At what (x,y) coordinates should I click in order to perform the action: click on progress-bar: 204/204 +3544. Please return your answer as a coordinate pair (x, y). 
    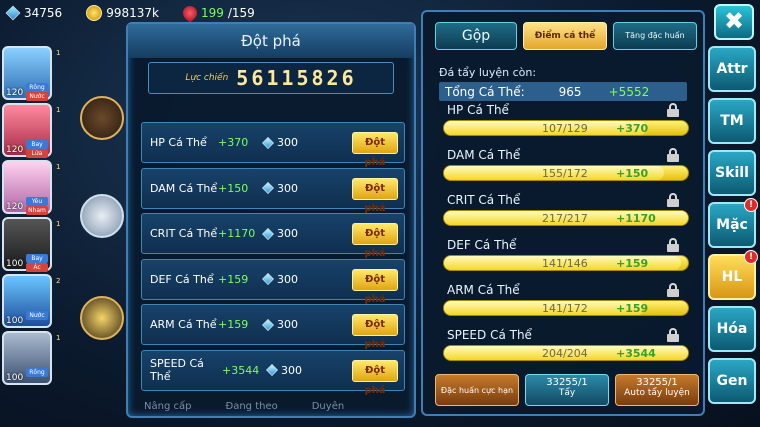
    Looking at the image, I should click on (566, 353).